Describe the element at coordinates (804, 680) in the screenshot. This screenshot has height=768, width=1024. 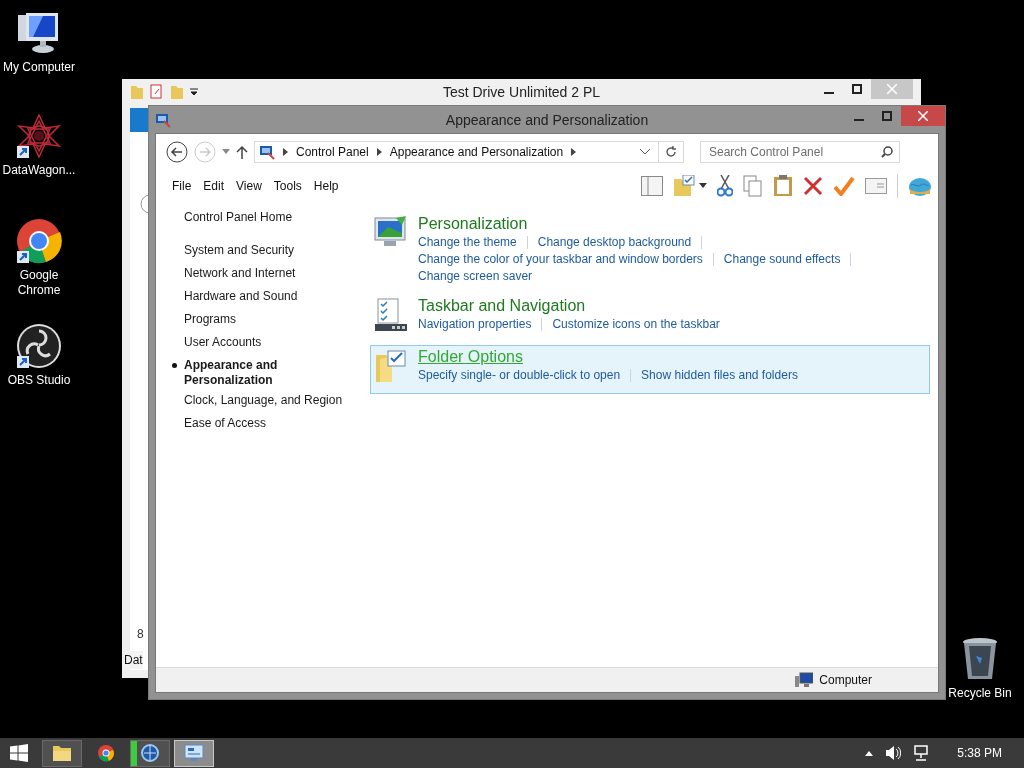
I see `computer-icon` at that location.